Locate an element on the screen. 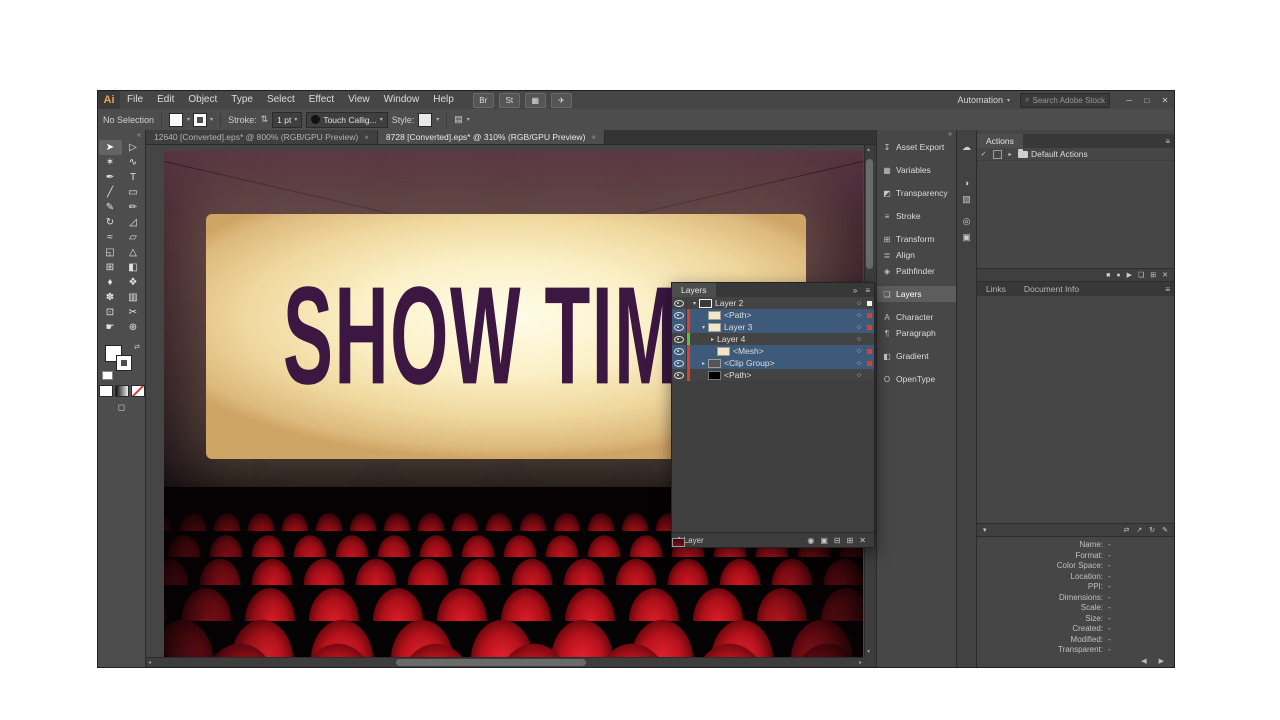 The height and width of the screenshot is (720, 1280). panel-button-layers: ❏ Layers is located at coordinates (916, 294).